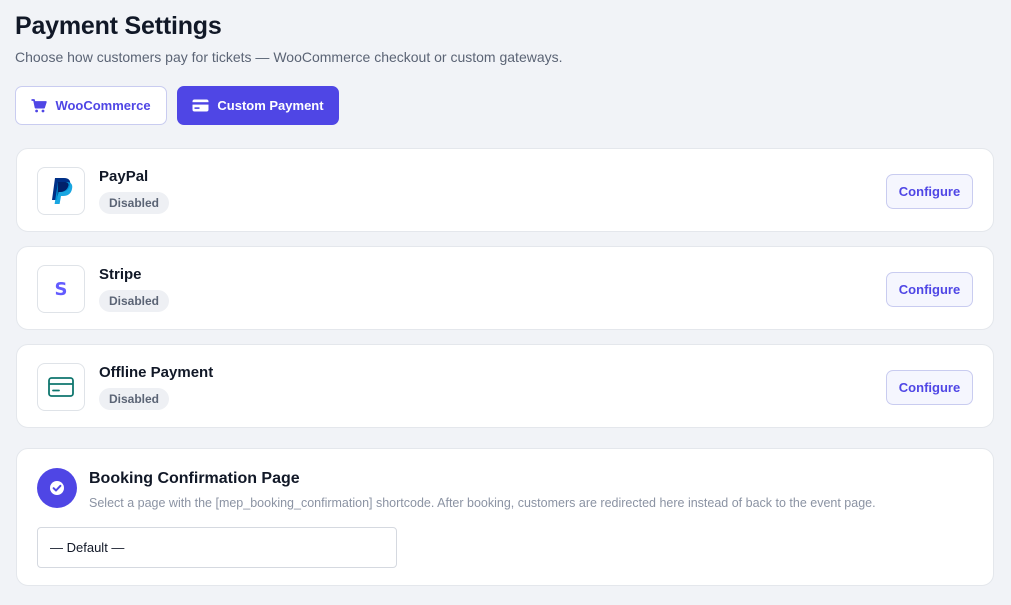 The image size is (1011, 605). What do you see at coordinates (57, 488) in the screenshot?
I see `check-circle-icon` at bounding box center [57, 488].